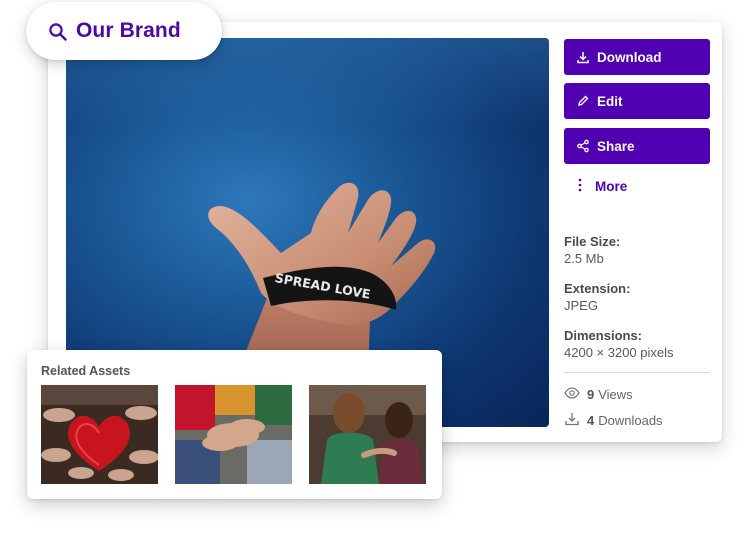  I want to click on related-assets-title: Related Assets, so click(86, 371).